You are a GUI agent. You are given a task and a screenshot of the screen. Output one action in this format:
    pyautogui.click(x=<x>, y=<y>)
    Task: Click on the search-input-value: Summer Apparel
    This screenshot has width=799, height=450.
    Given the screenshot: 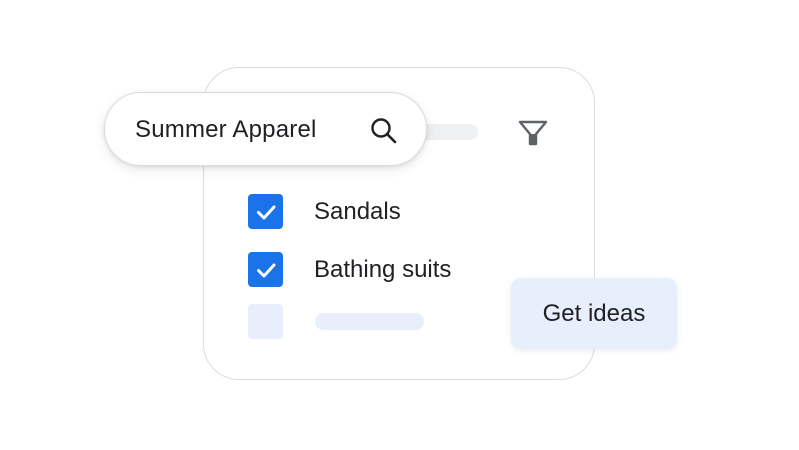 What is the action you would take?
    pyautogui.click(x=226, y=130)
    